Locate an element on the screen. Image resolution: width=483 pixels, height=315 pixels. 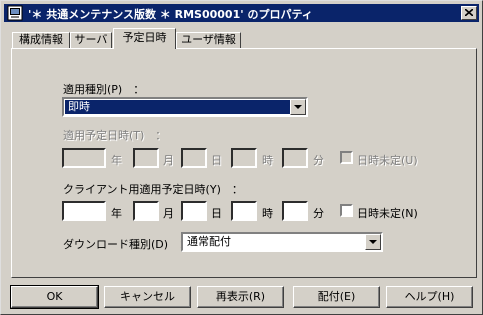
app-icon is located at coordinates (15, 13).